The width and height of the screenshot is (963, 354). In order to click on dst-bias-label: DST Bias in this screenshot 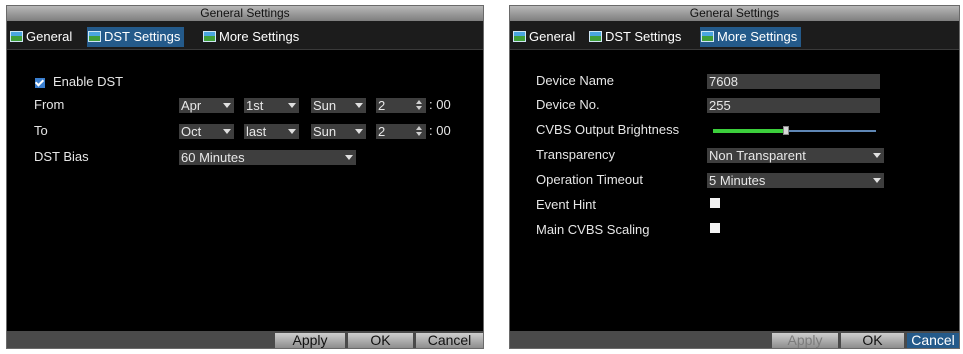, I will do `click(61, 156)`.